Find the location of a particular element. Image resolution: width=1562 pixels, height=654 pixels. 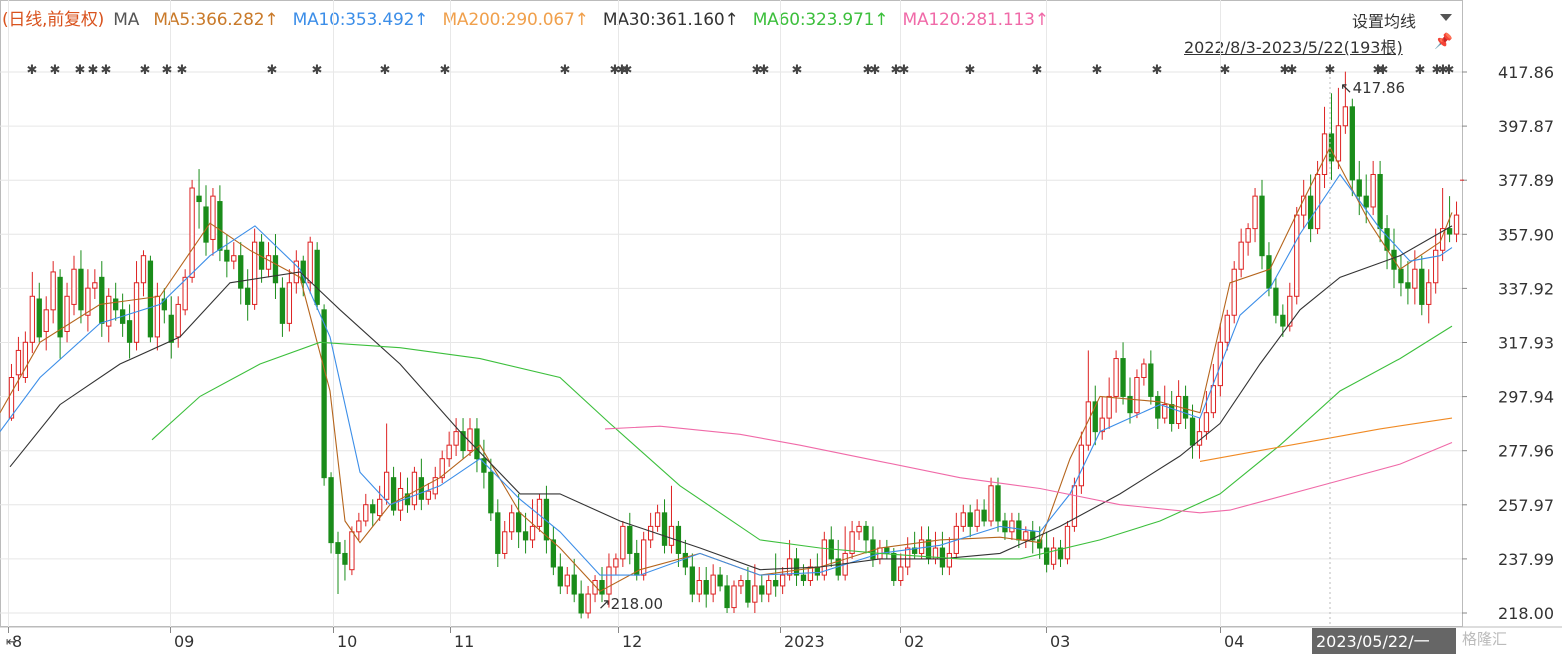

y-tick-label: 377.89 is located at coordinates (1526, 180).